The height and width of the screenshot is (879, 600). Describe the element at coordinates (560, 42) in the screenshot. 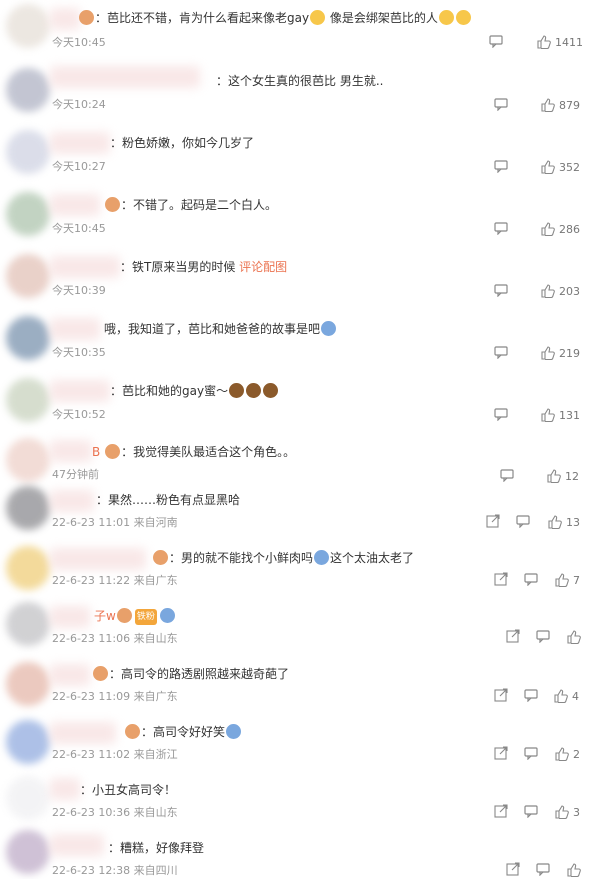

I see `like-button: 1411` at that location.